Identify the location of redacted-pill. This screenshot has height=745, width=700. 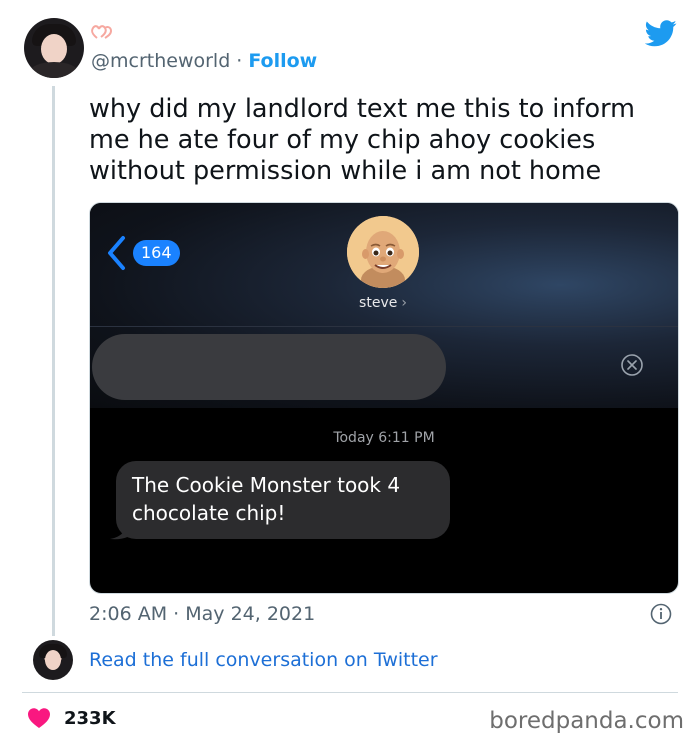
(269, 367).